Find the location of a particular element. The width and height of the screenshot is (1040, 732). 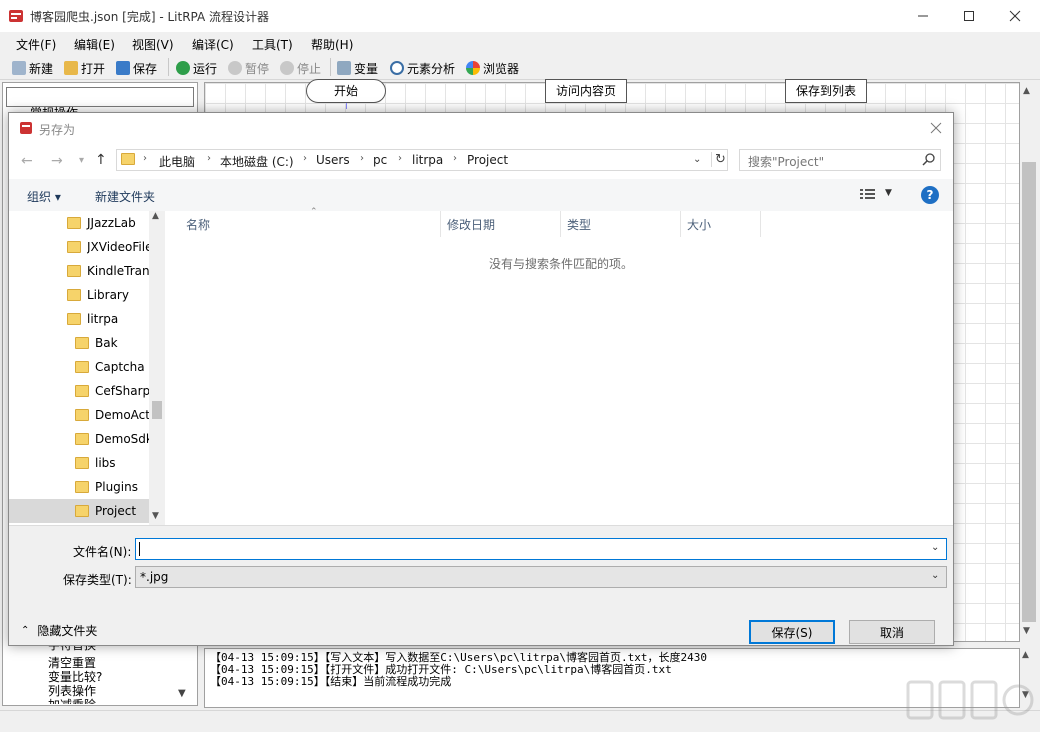

stop-button: 停止 is located at coordinates (300, 68).